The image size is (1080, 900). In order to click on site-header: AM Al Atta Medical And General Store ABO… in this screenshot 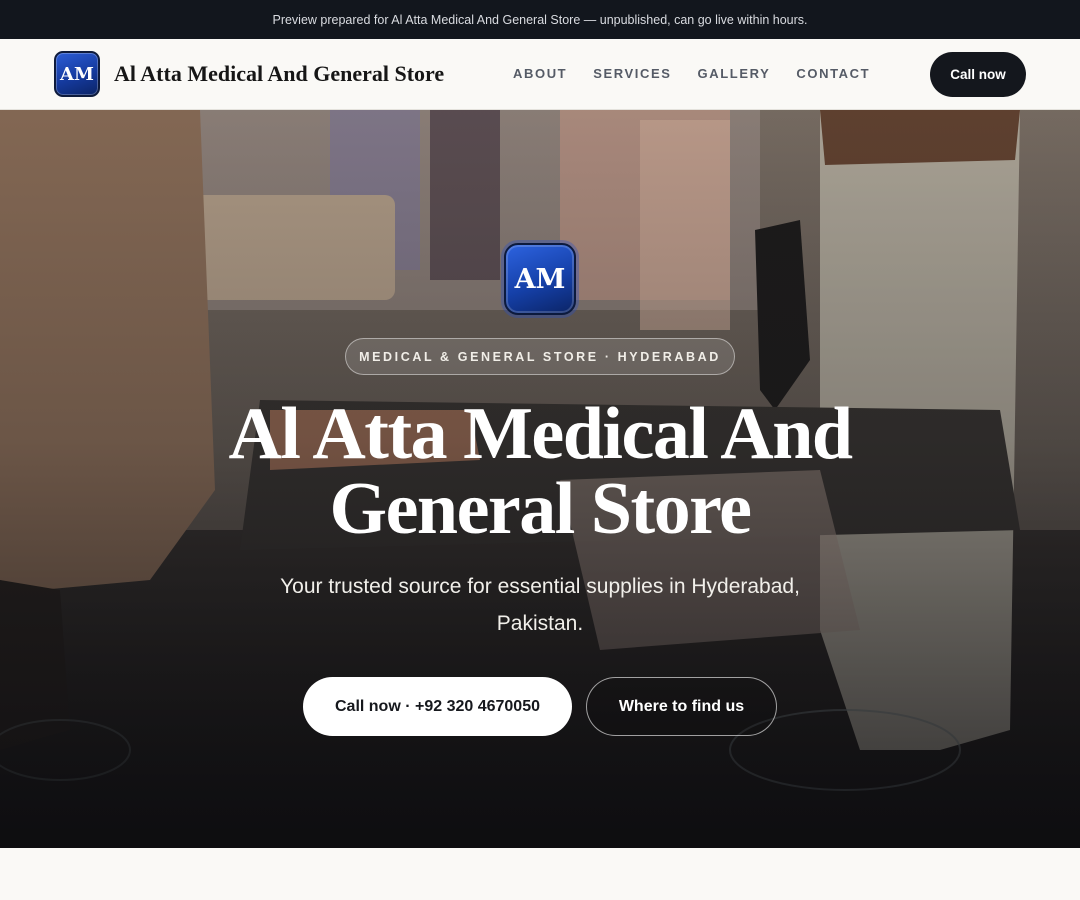, I will do `click(540, 74)`.